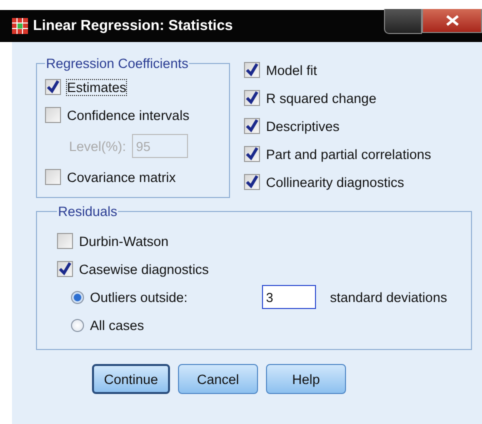  What do you see at coordinates (144, 269) in the screenshot?
I see `checkbox-label: Casewise diagnostics` at bounding box center [144, 269].